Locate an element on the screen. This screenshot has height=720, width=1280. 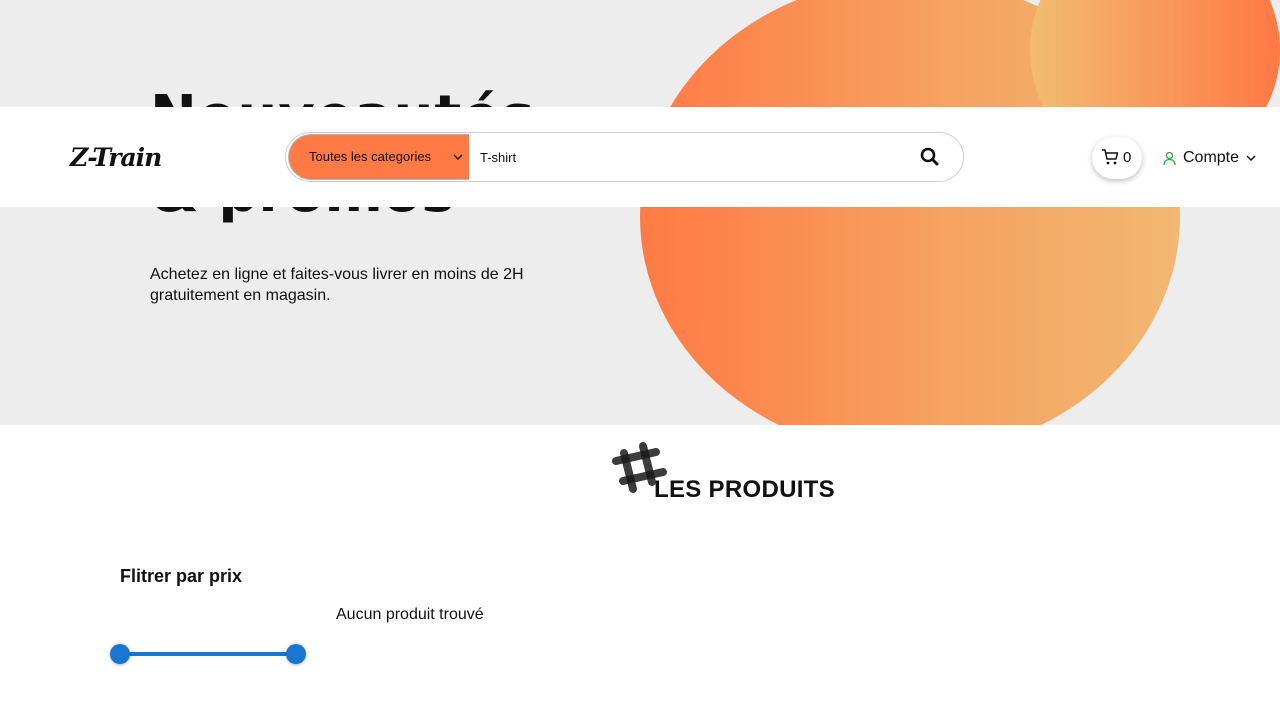
account-label: Compte is located at coordinates (1211, 157).